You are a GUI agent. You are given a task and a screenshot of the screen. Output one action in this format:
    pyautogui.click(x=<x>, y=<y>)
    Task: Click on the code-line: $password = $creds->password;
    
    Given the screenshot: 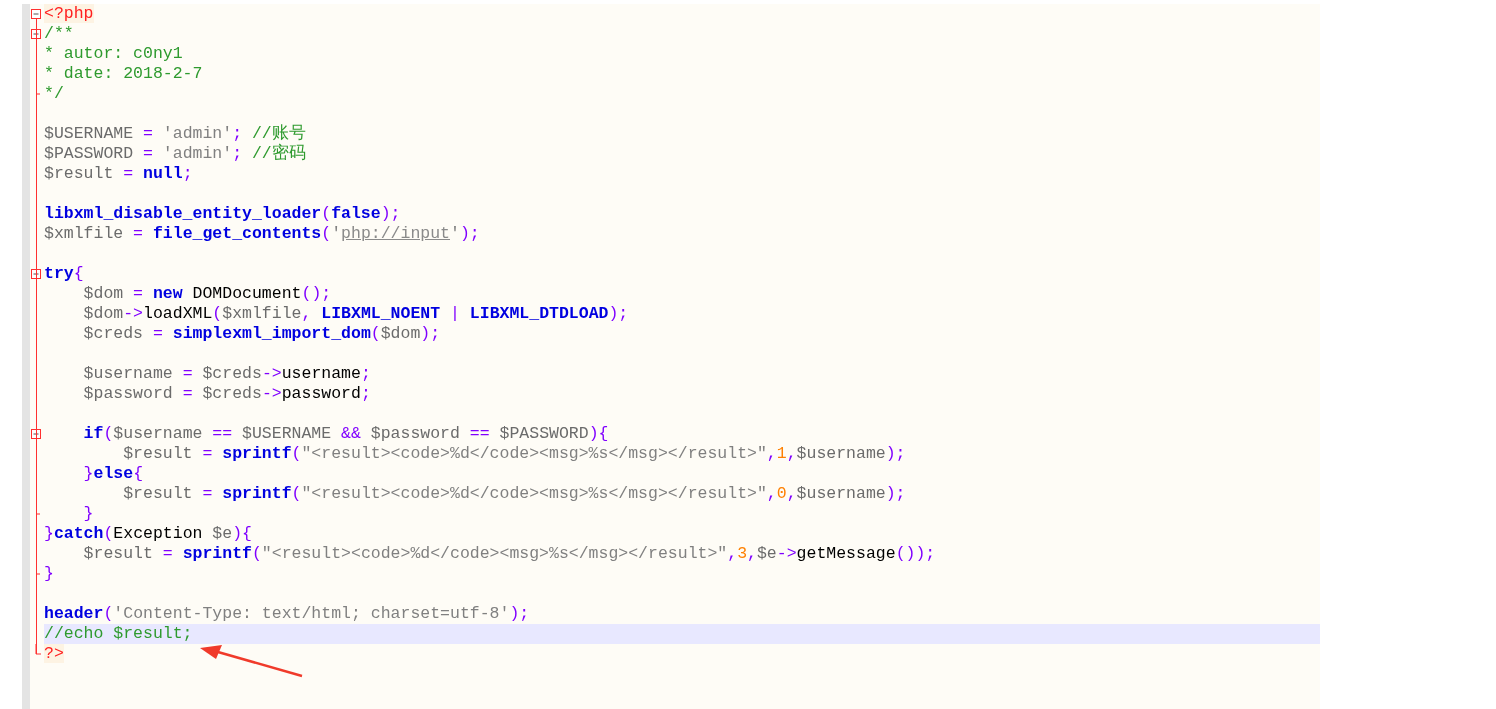 What is the action you would take?
    pyautogui.click(x=226, y=394)
    